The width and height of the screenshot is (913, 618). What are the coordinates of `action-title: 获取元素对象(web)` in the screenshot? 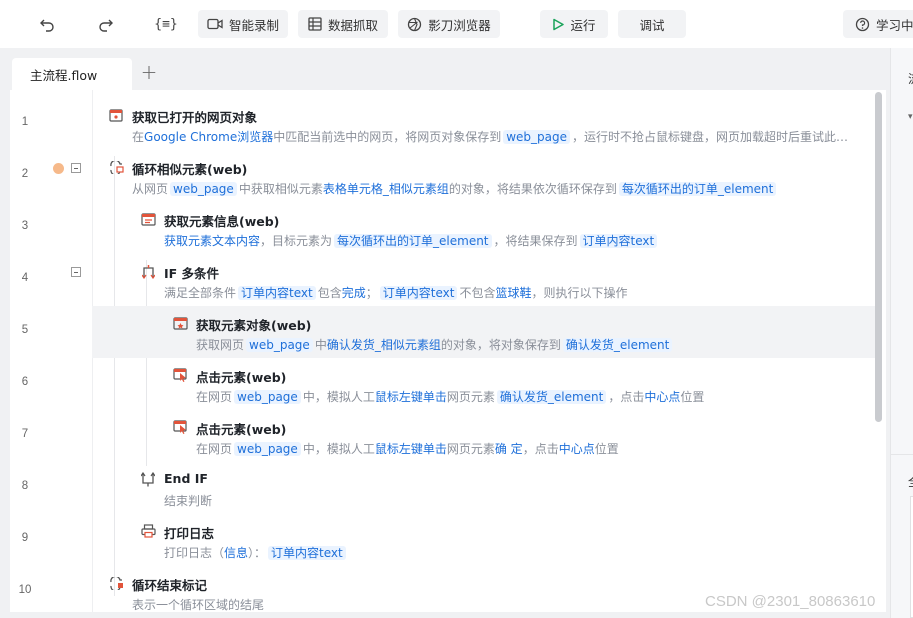 It's located at (254, 325).